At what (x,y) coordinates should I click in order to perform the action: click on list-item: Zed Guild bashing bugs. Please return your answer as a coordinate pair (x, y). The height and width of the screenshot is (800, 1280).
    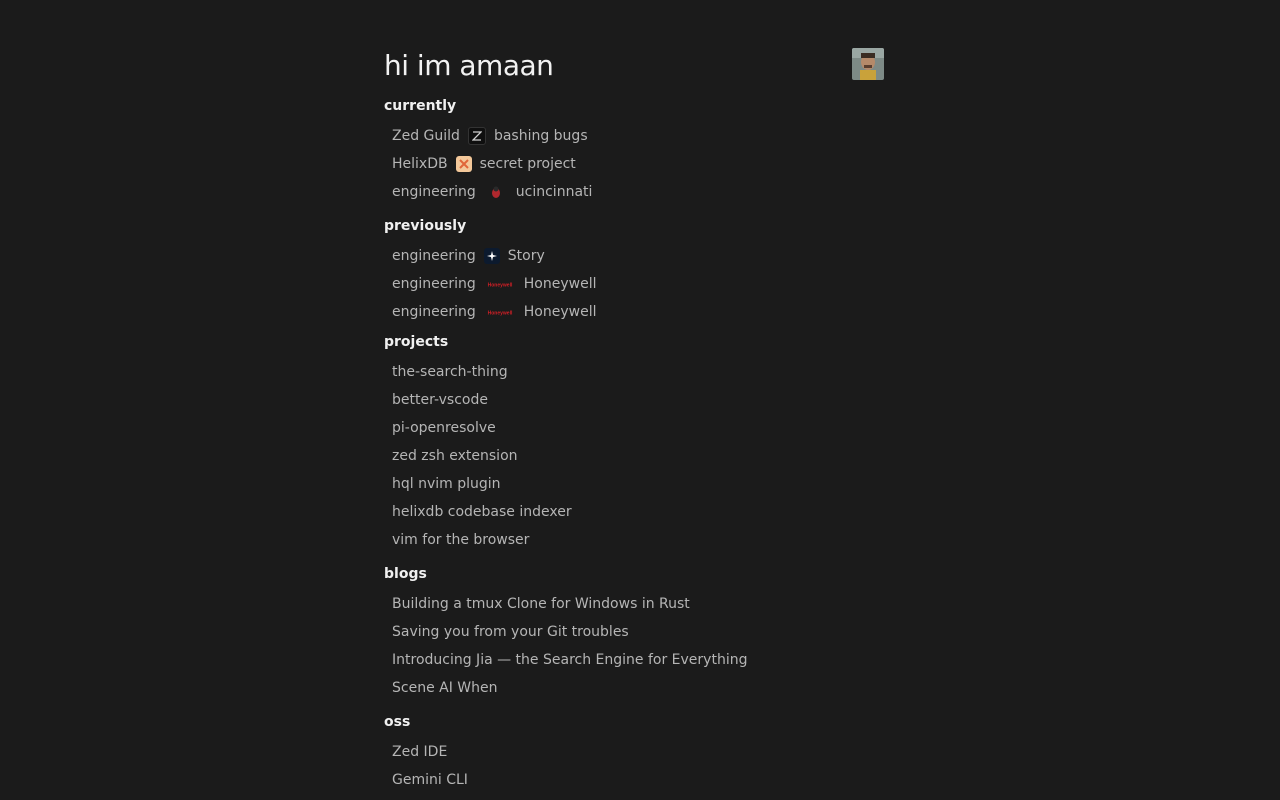
    Looking at the image, I should click on (638, 136).